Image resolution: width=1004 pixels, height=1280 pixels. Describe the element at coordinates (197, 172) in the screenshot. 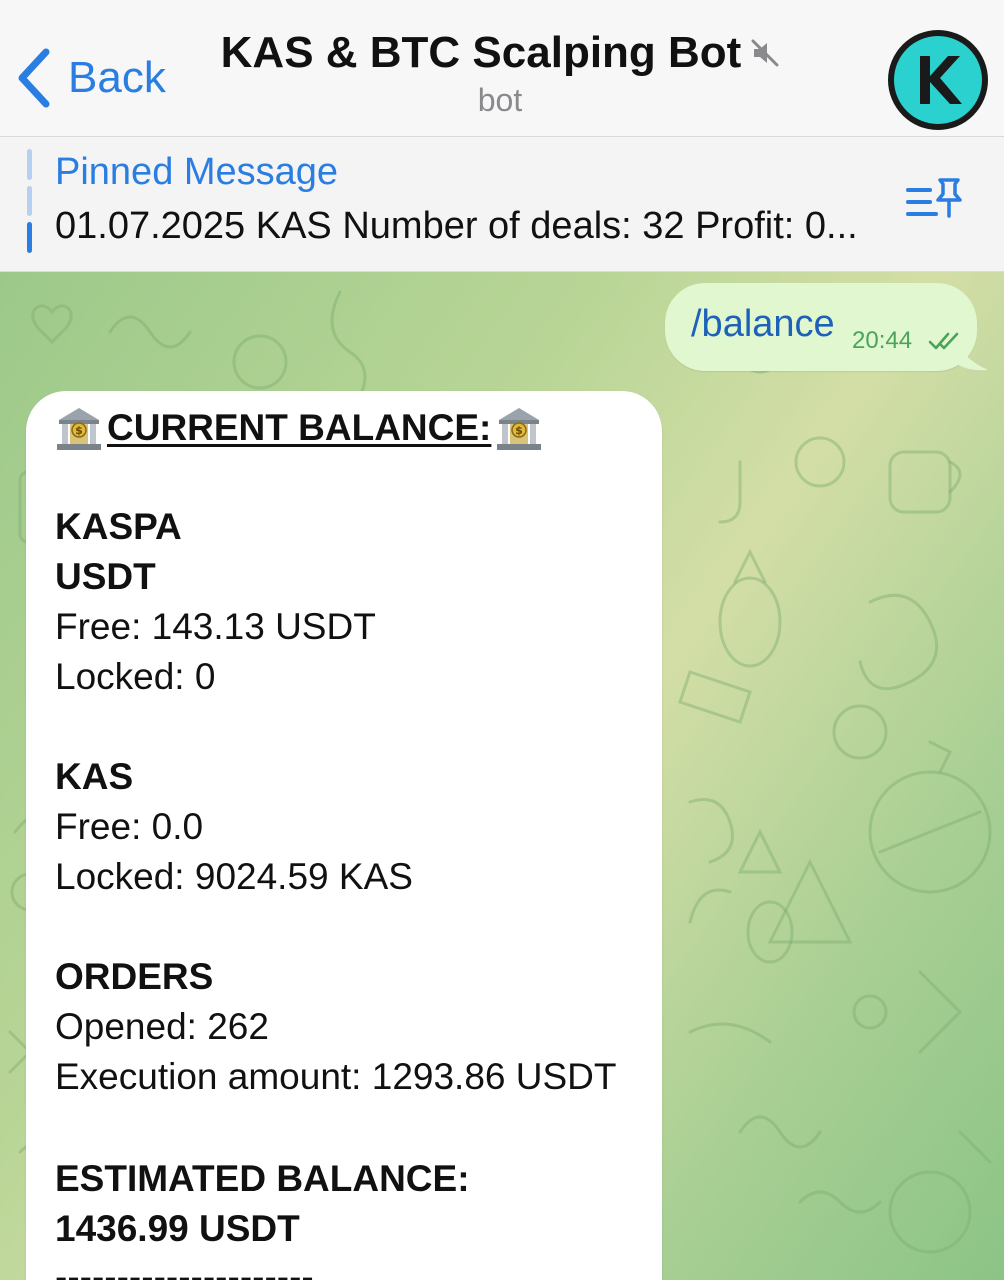

I see `pinned-title: Pinned Message` at that location.